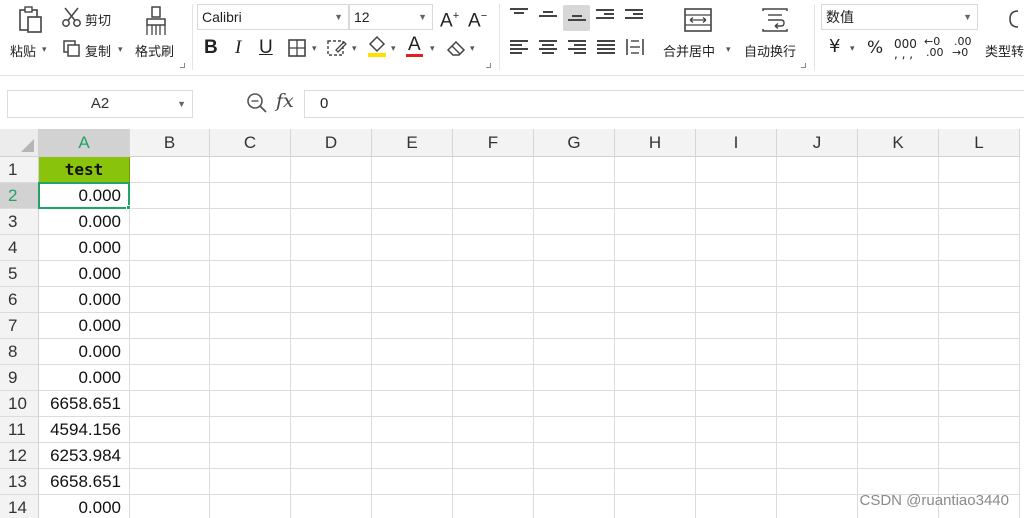  What do you see at coordinates (266, 48) in the screenshot?
I see `underline-button: U` at bounding box center [266, 48].